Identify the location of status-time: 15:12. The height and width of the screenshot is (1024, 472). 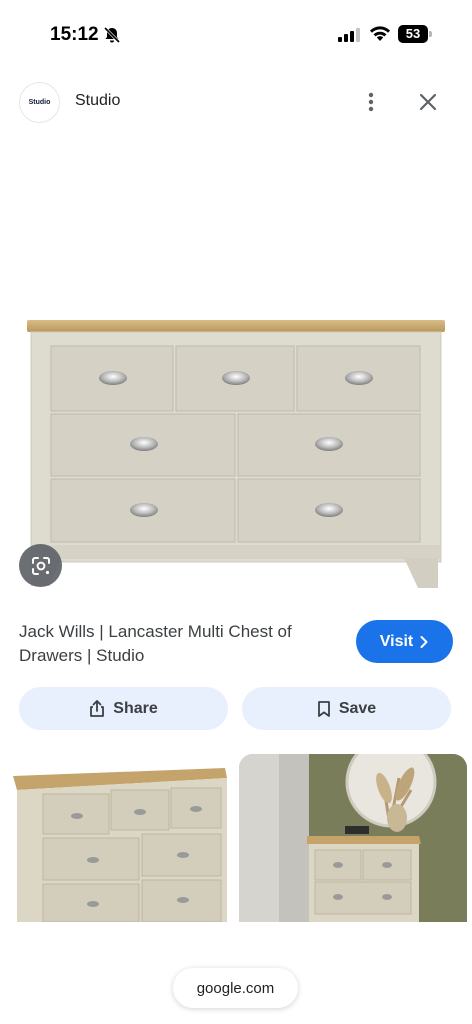
(74, 34).